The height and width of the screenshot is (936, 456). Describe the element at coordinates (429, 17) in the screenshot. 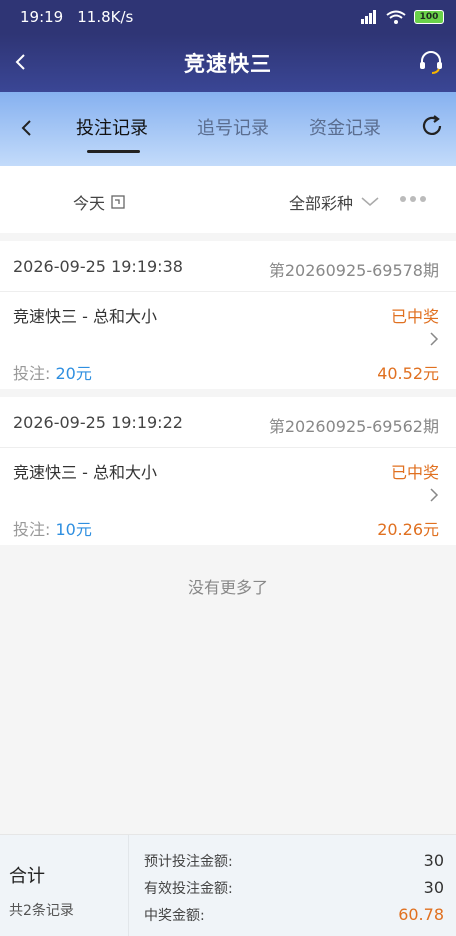

I see `battery-icon: 100` at that location.